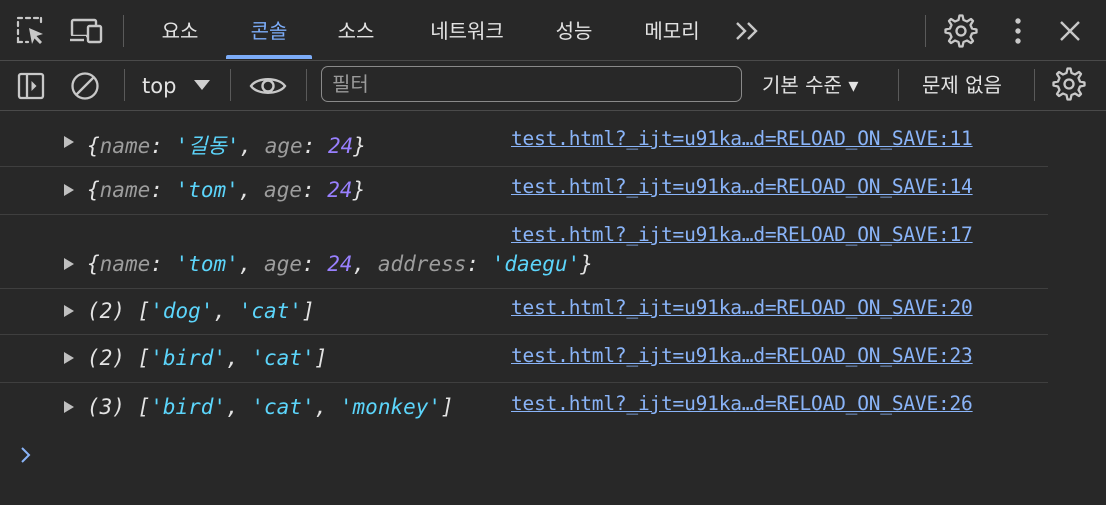  What do you see at coordinates (85, 86) in the screenshot?
I see `clear-console-icon` at bounding box center [85, 86].